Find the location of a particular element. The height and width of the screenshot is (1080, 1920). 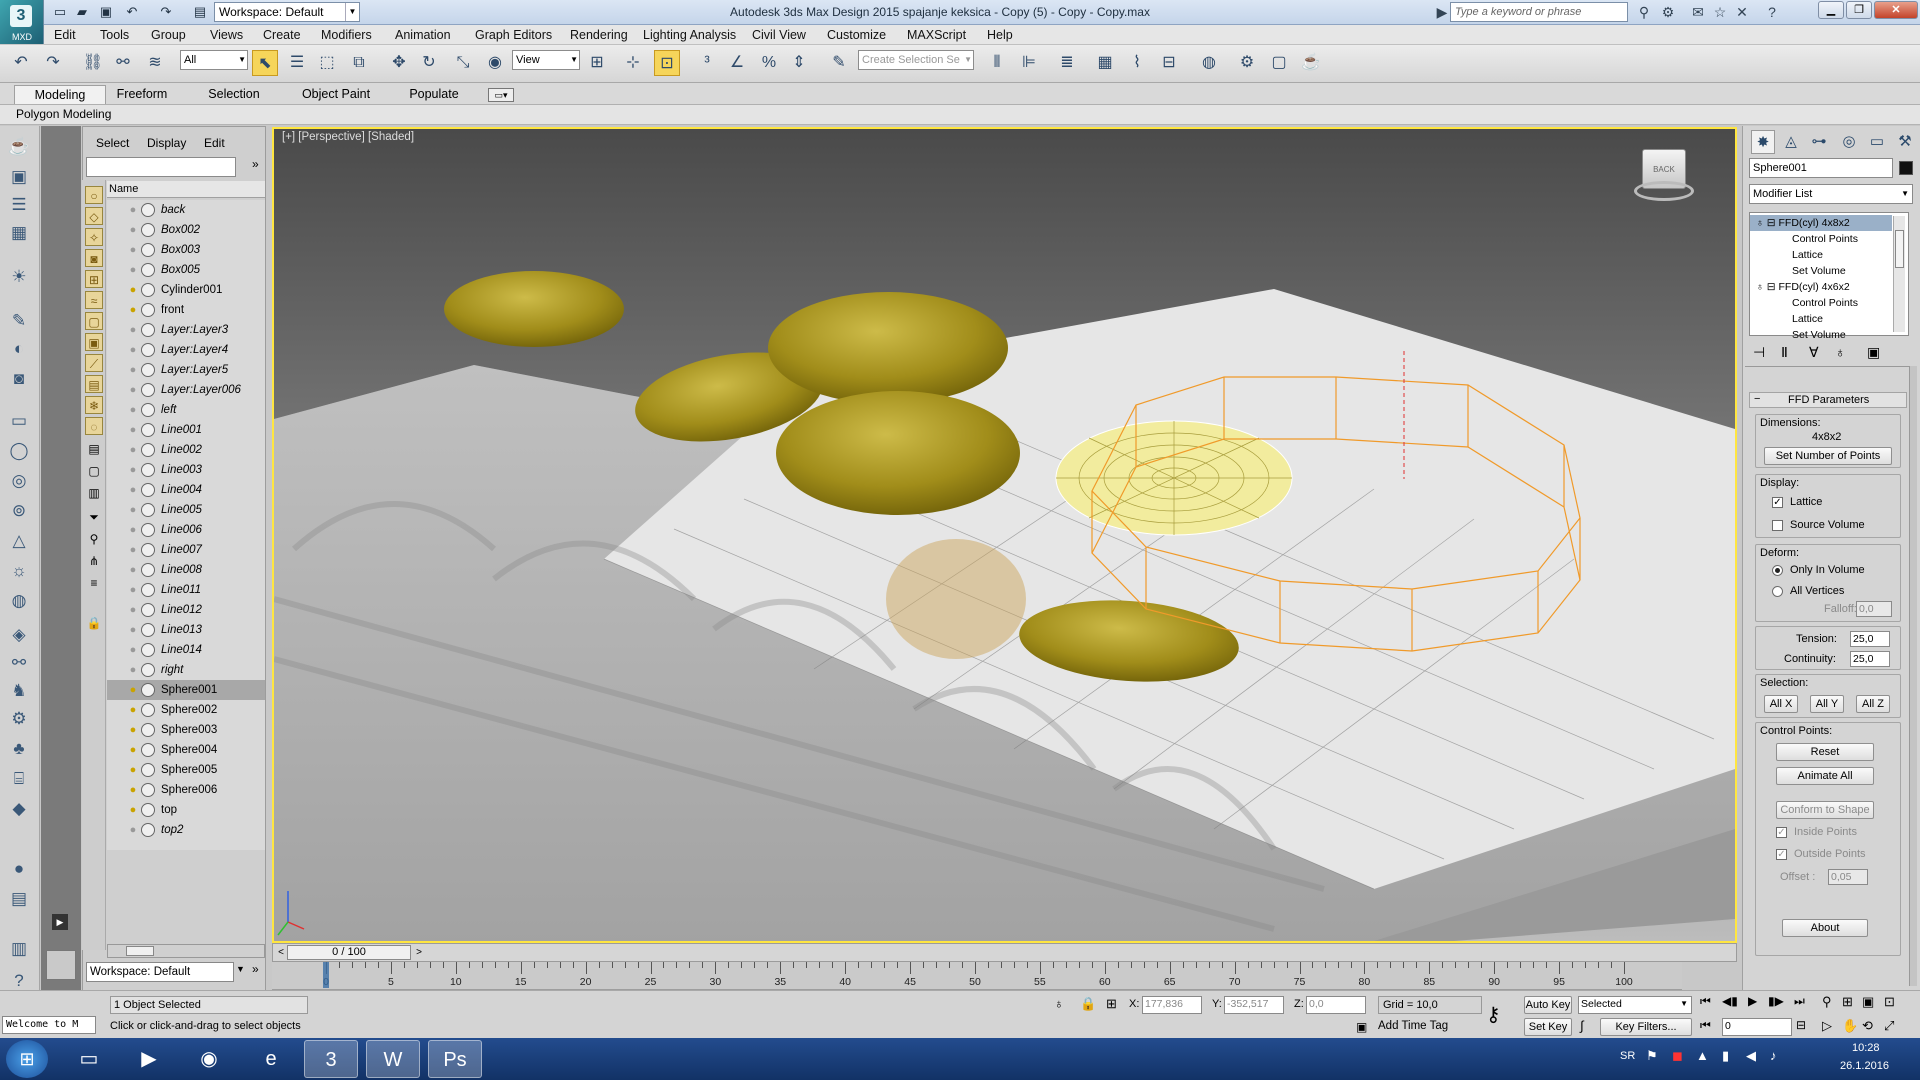

zoom-extents-icon: ▣ is located at coordinates (1868, 1002).